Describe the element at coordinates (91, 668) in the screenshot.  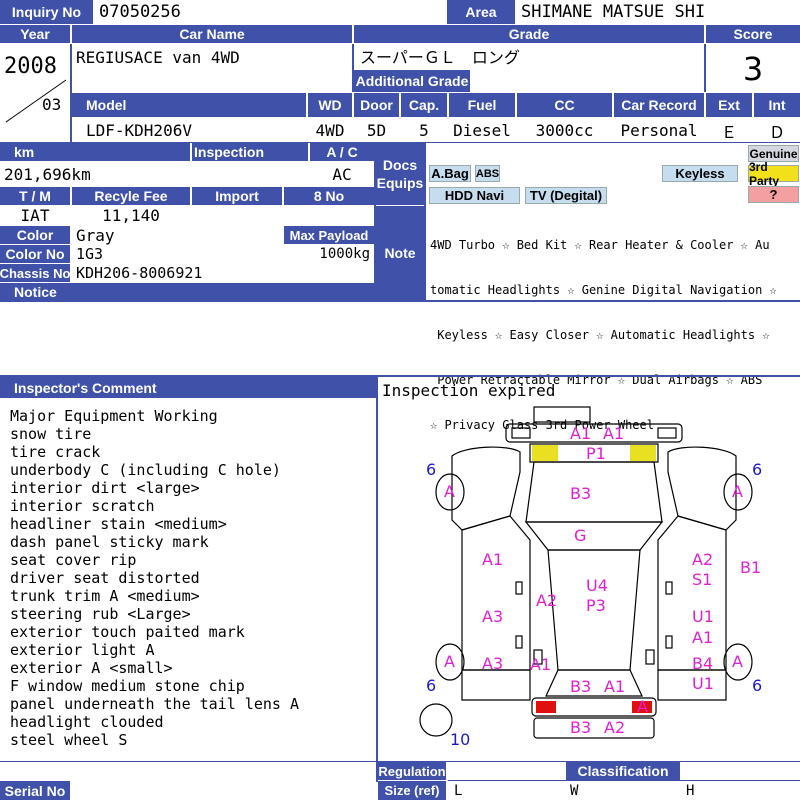
I see `comment-line: exterior A <small>` at that location.